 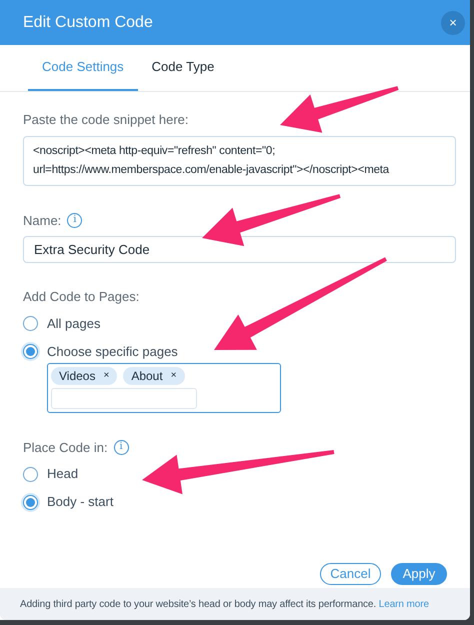 I want to click on code-snippet-field: <noscript><meta http-equiv="refresh" content="0; url=https://www.memberspace.com/enable-javascript"></noscript><meta, so click(x=239, y=161).